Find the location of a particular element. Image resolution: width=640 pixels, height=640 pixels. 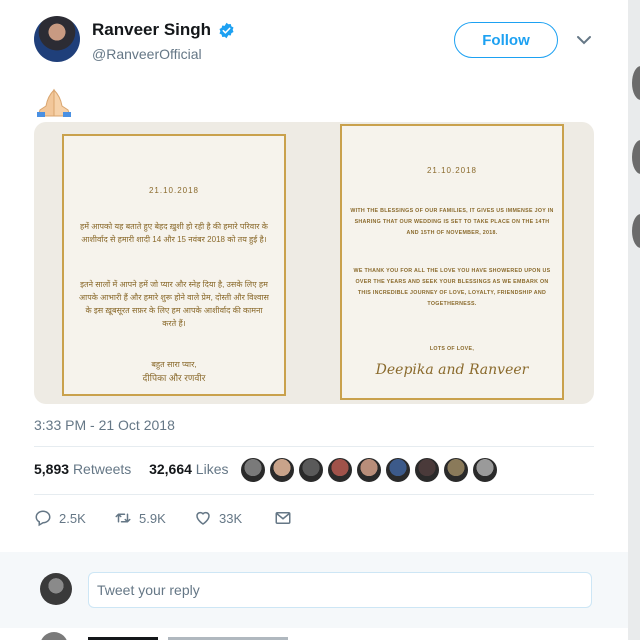

retweet-action: 5.9K is located at coordinates (140, 518).